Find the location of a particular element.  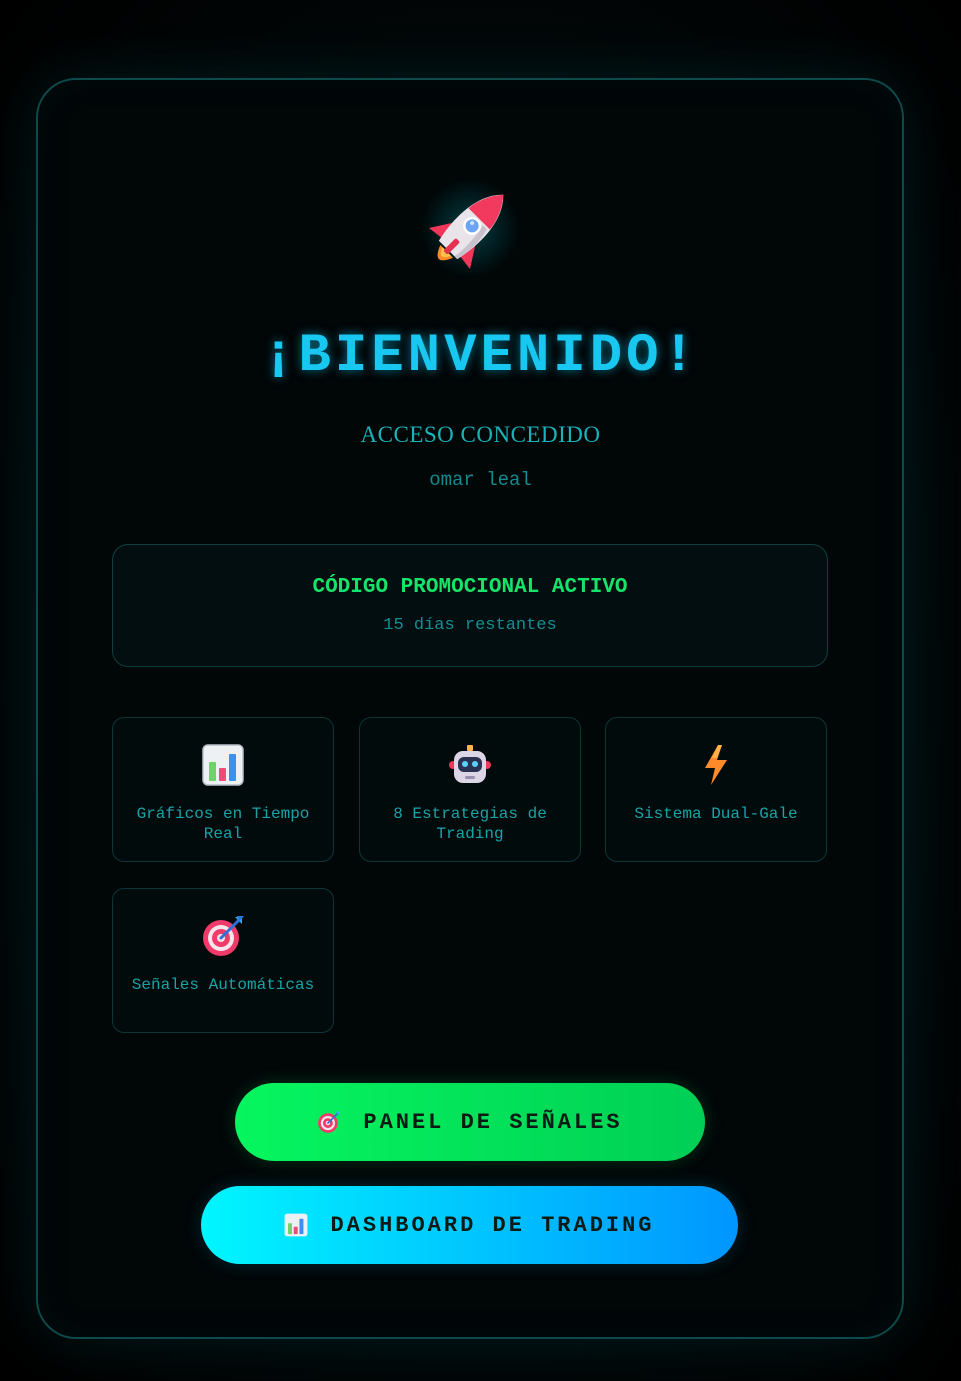

feature-card-dual-gale: Sistema Dual-Gale is located at coordinates (716, 789).